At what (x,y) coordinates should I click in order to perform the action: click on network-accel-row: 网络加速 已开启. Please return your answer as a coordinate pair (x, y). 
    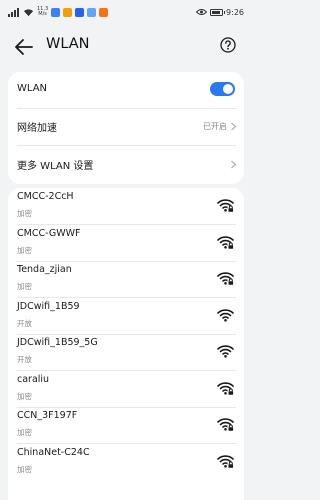
    Looking at the image, I should click on (126, 127).